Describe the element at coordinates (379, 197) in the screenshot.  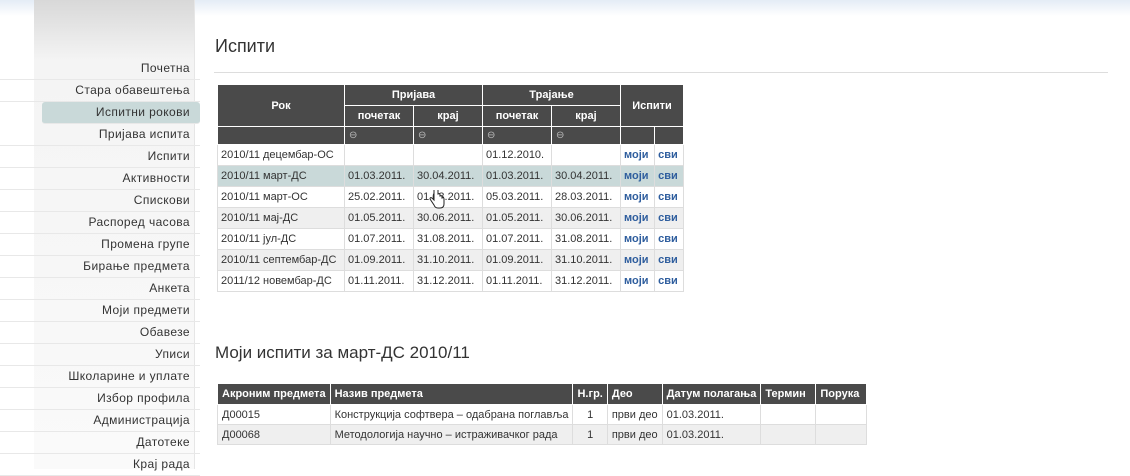
I see `registration-start: 25.02.2011.` at that location.